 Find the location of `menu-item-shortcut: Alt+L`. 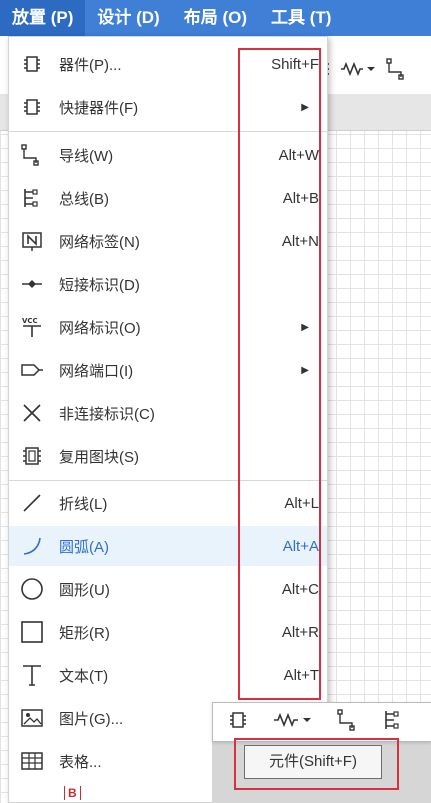

menu-item-shortcut: Alt+L is located at coordinates (301, 503).